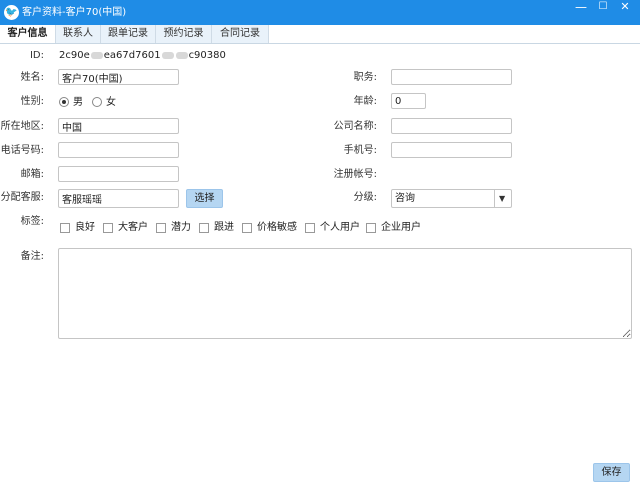  What do you see at coordinates (11, 12) in the screenshot?
I see `bird-logo-icon: 🐦` at bounding box center [11, 12].